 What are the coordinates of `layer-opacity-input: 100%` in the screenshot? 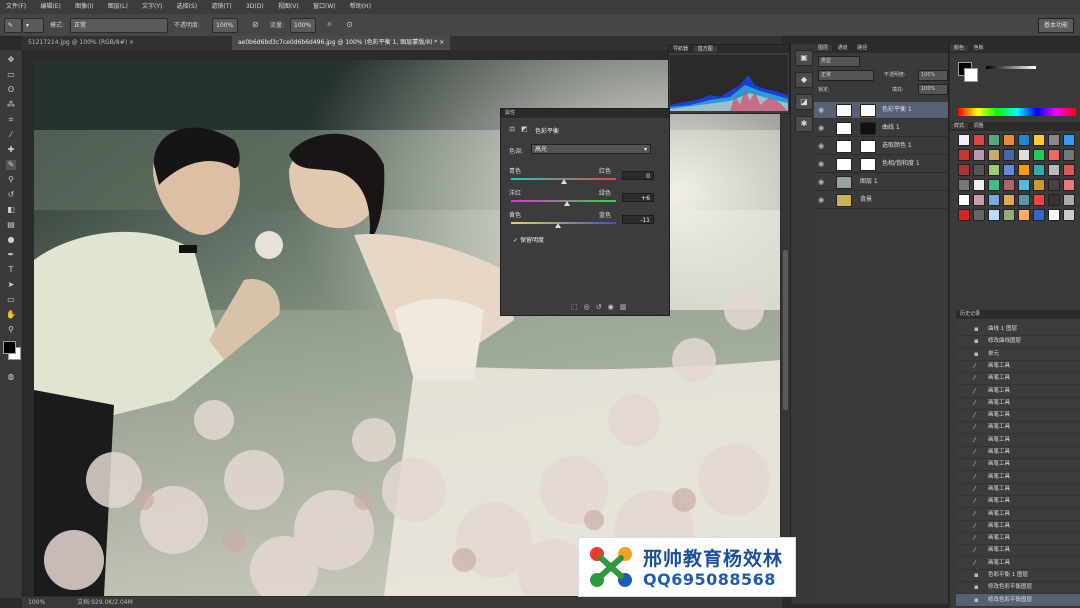 It's located at (933, 75).